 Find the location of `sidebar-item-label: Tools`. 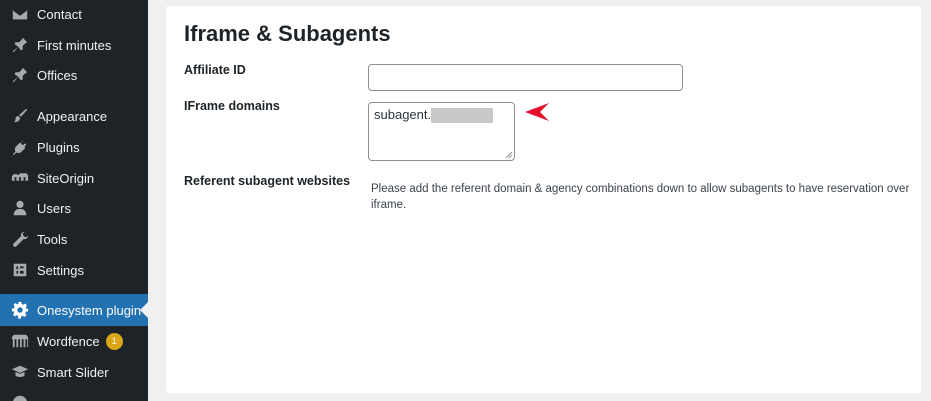

sidebar-item-label: Tools is located at coordinates (52, 239).